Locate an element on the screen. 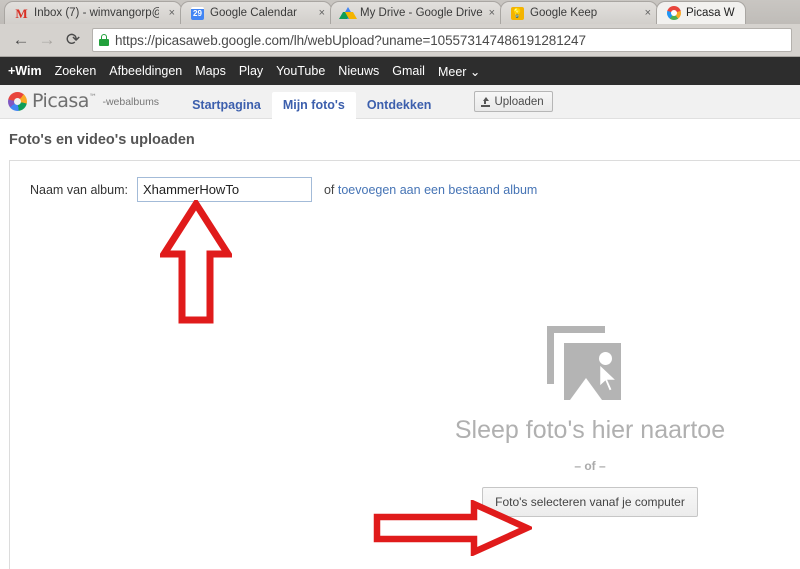  lock-icon is located at coordinates (104, 40).